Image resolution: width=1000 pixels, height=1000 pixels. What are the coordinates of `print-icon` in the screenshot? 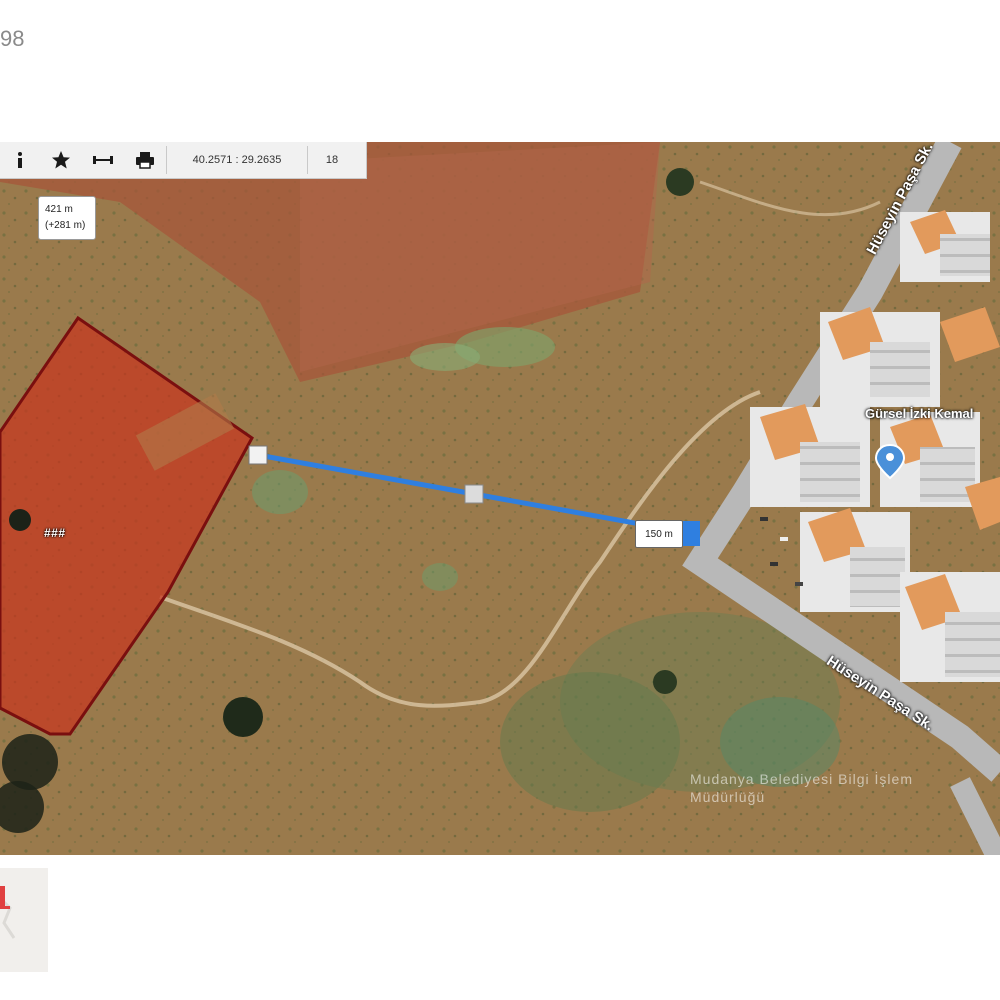 It's located at (145, 160).